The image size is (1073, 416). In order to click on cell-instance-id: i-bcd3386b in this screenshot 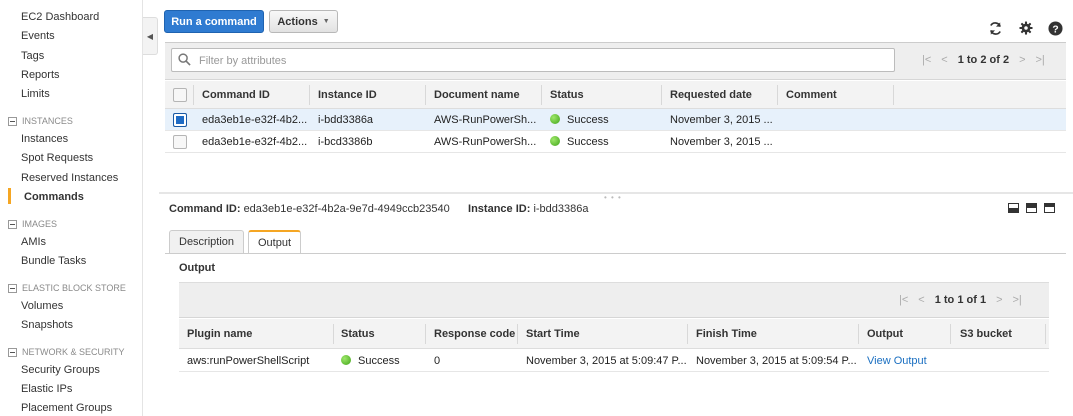, I will do `click(345, 142)`.